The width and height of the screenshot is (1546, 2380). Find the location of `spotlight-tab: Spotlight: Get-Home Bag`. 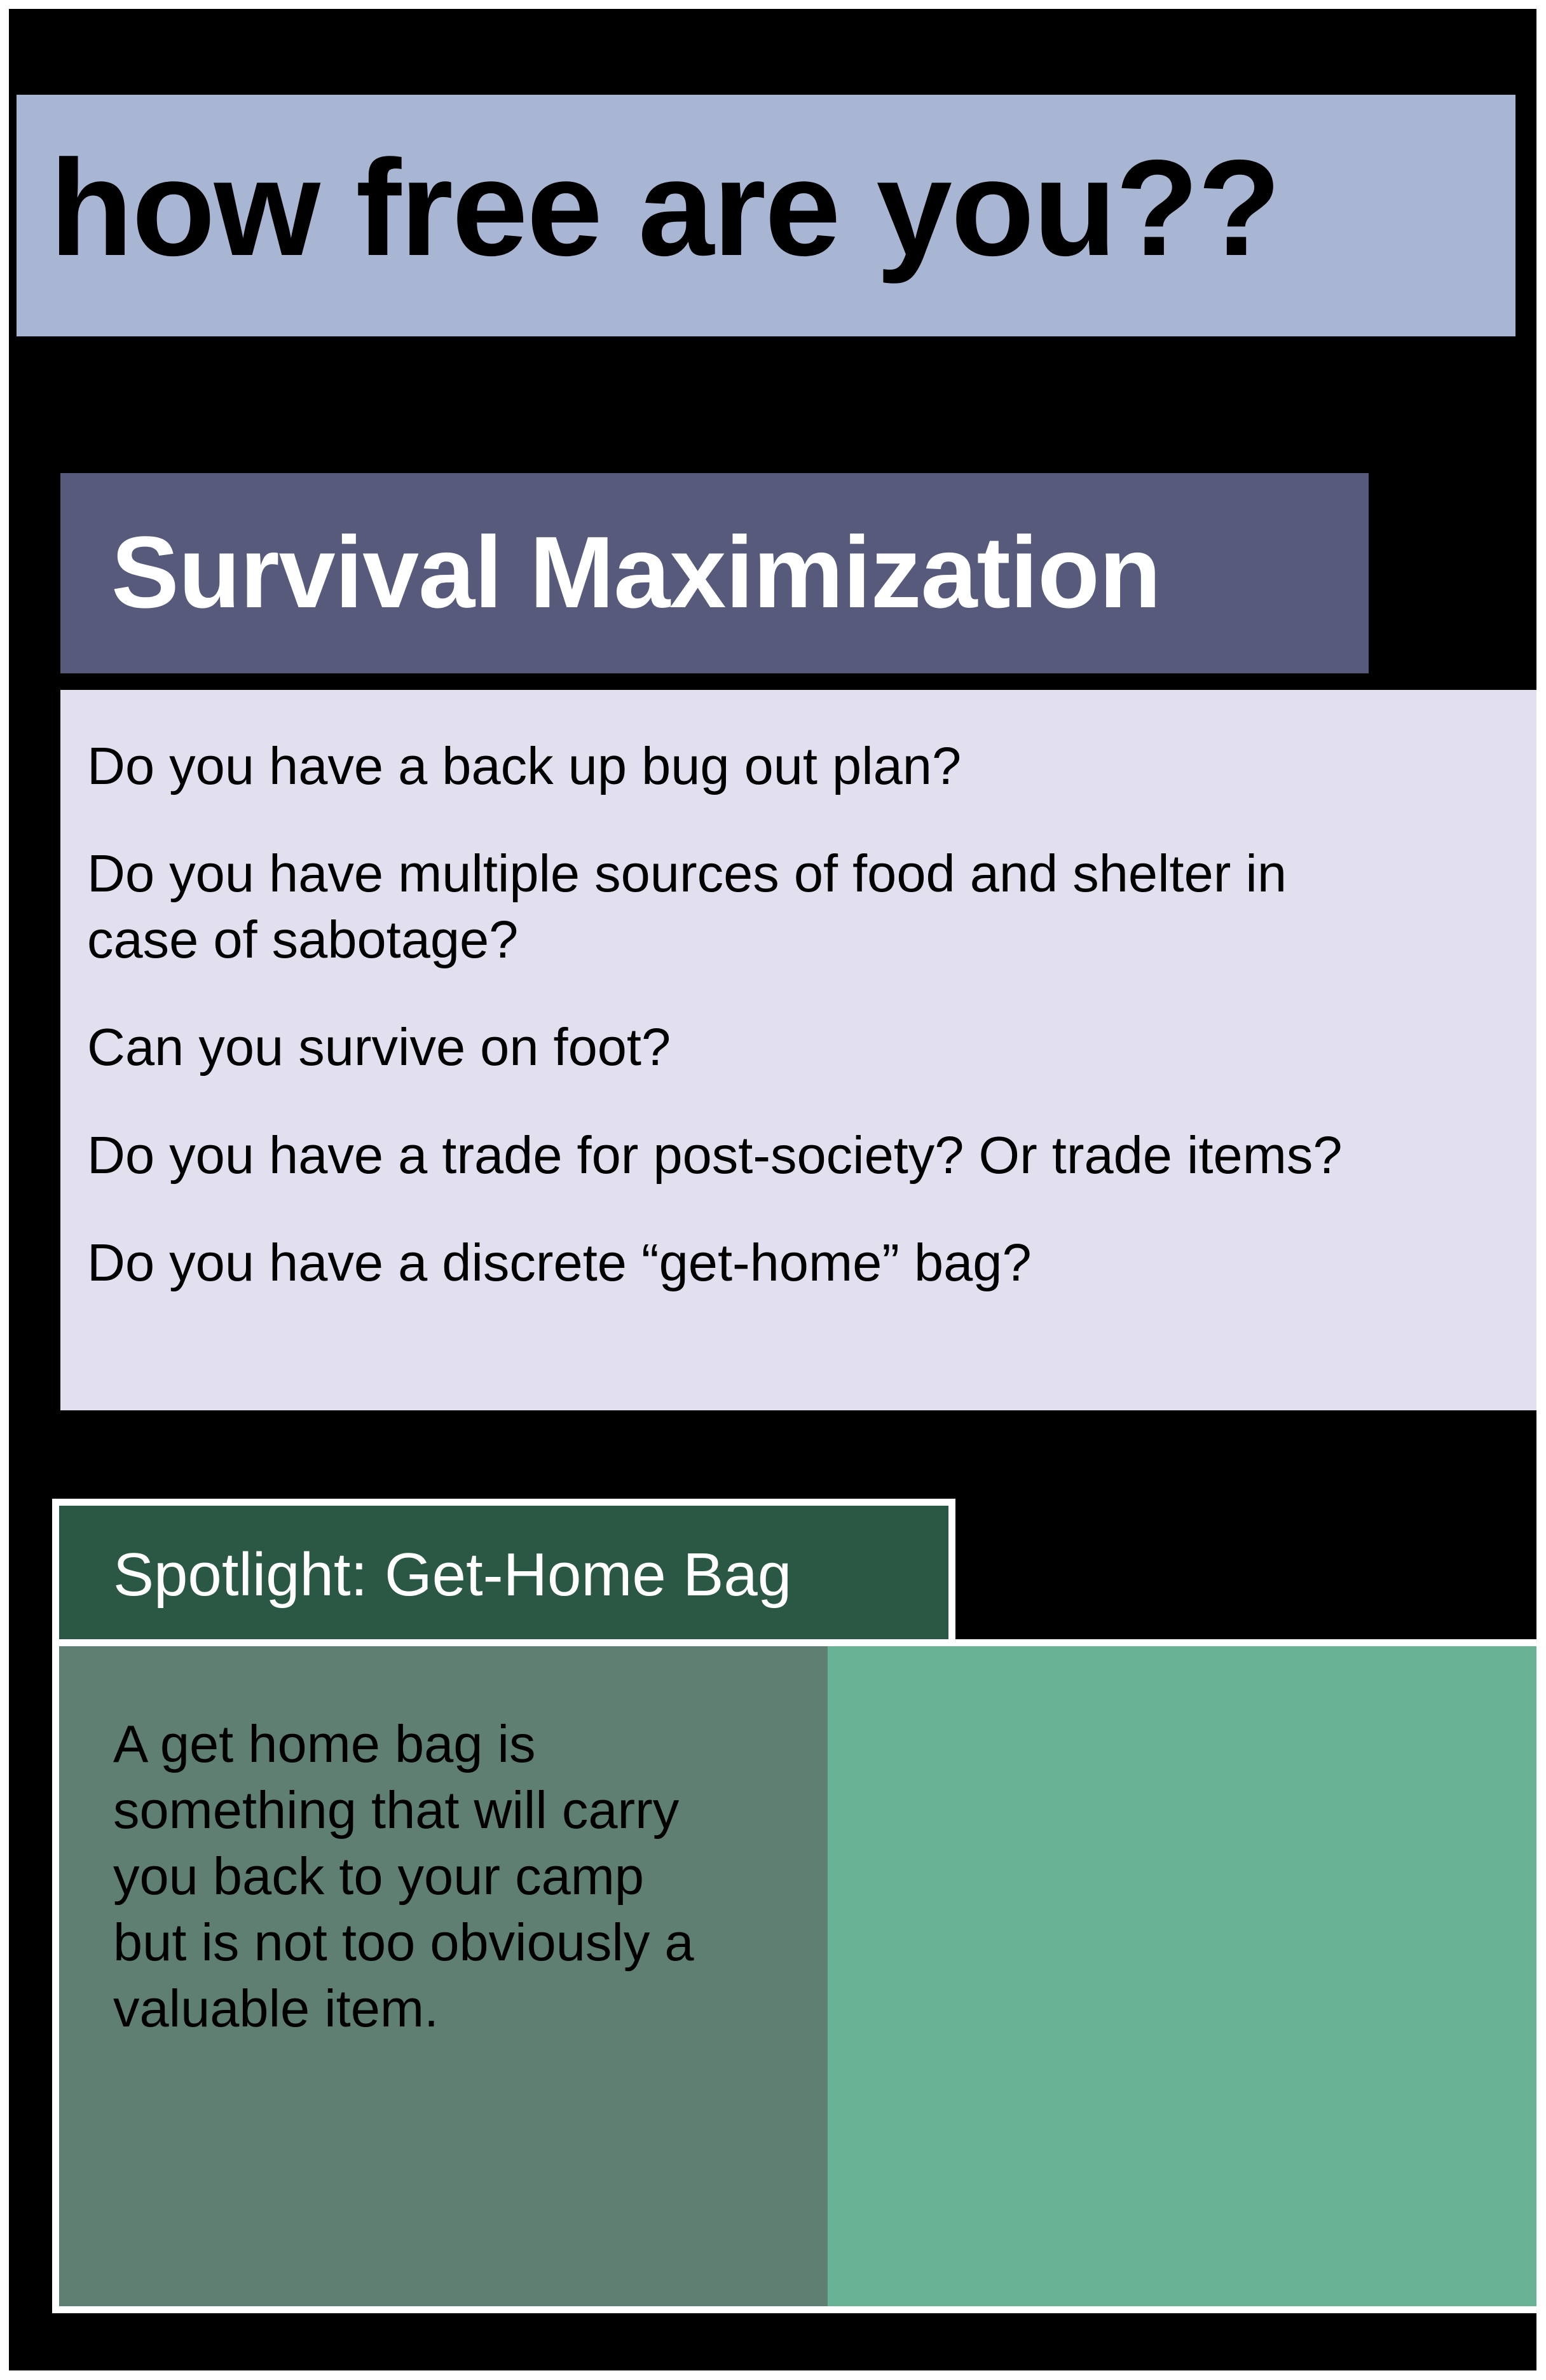

spotlight-tab: Spotlight: Get-Home Bag is located at coordinates (503, 1571).